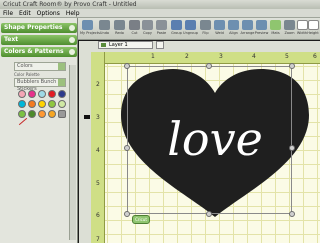 The image size is (320, 243). What do you see at coordinates (98, 150) in the screenshot?
I see `ruler-left-label: 4` at bounding box center [98, 150].